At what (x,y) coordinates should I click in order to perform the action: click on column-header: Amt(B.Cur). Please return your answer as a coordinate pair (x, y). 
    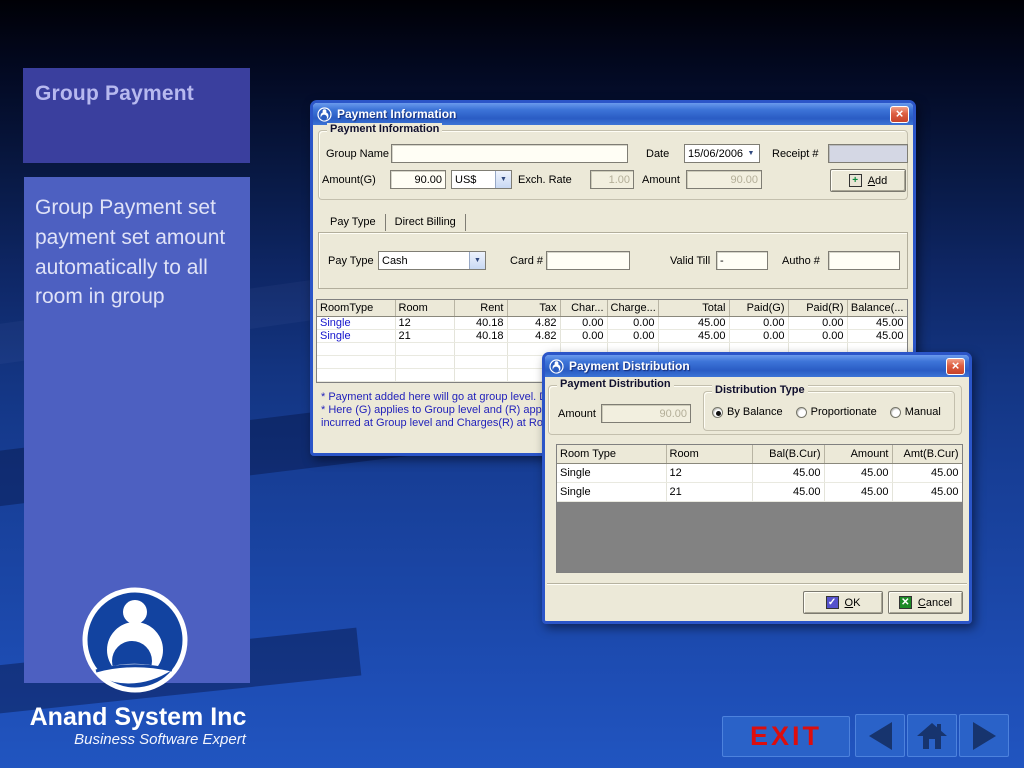
    Looking at the image, I should click on (927, 454).